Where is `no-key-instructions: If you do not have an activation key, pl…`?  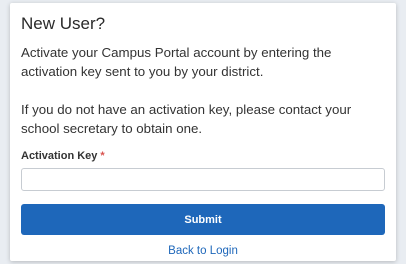
no-key-instructions: If you do not have an activation key, pl… is located at coordinates (186, 119).